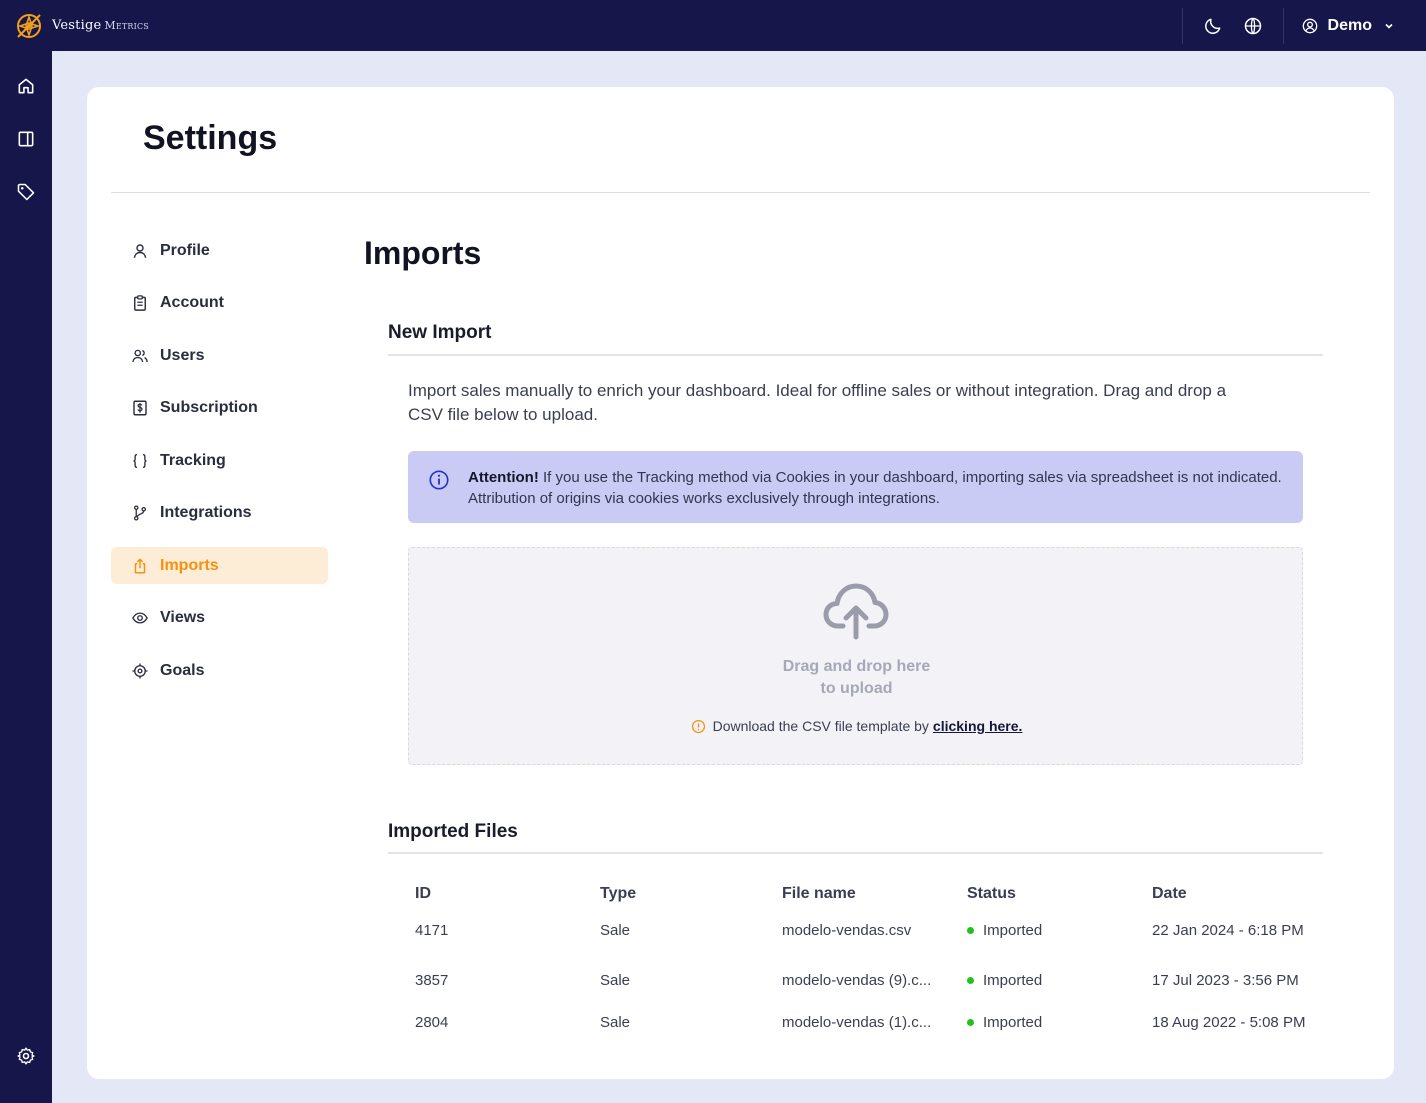  Describe the element at coordinates (855, 853) in the screenshot. I see `imported-files-divider` at that location.